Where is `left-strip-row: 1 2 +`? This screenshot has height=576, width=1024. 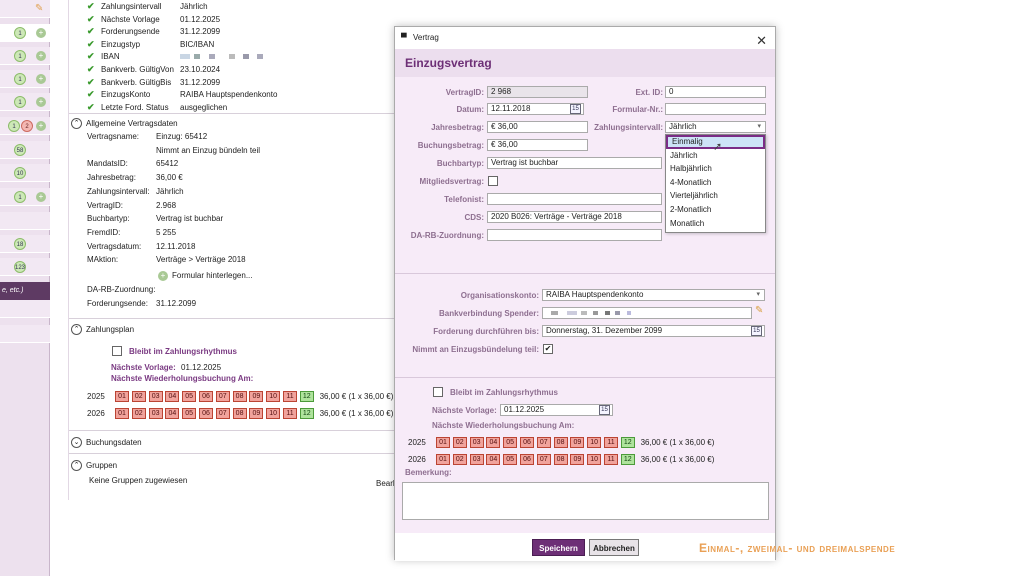 left-strip-row: 1 2 + is located at coordinates (25, 126).